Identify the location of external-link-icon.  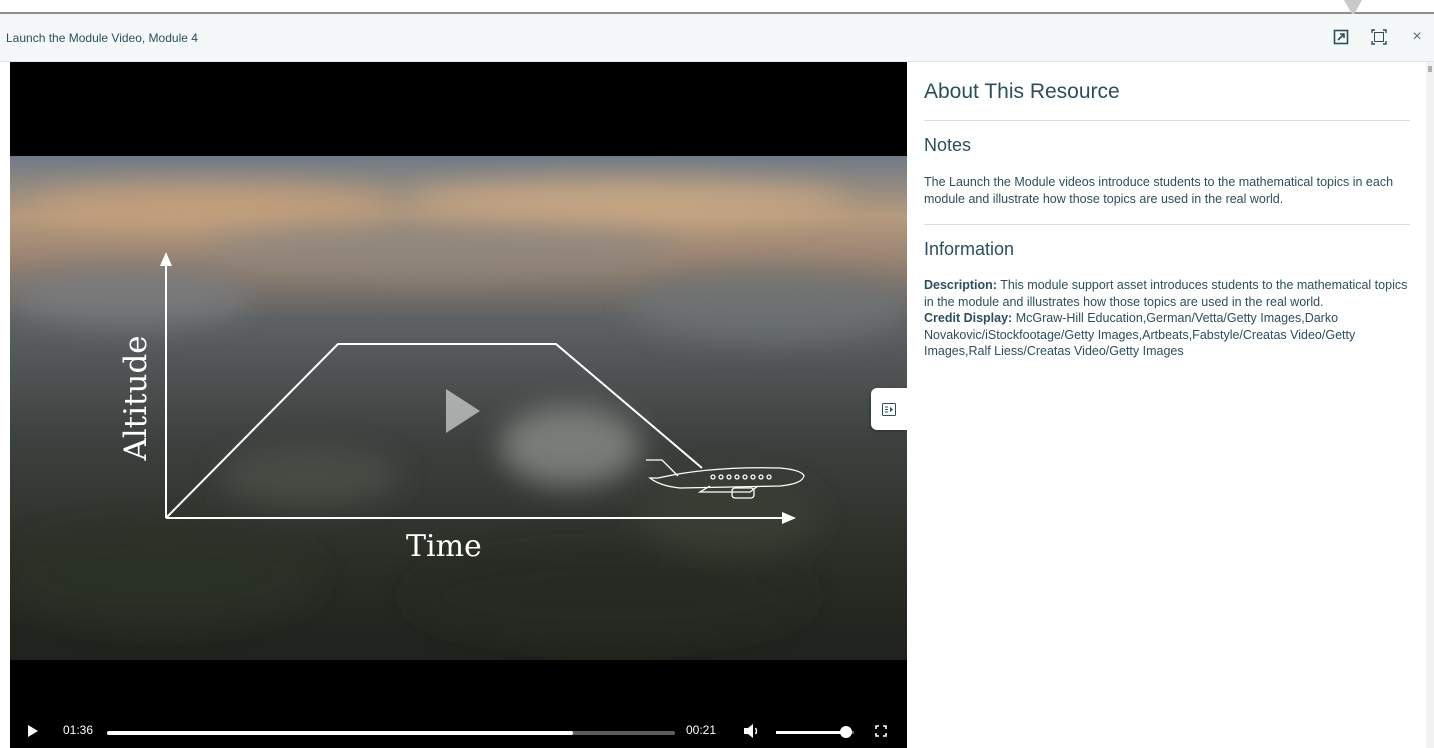
(1341, 37).